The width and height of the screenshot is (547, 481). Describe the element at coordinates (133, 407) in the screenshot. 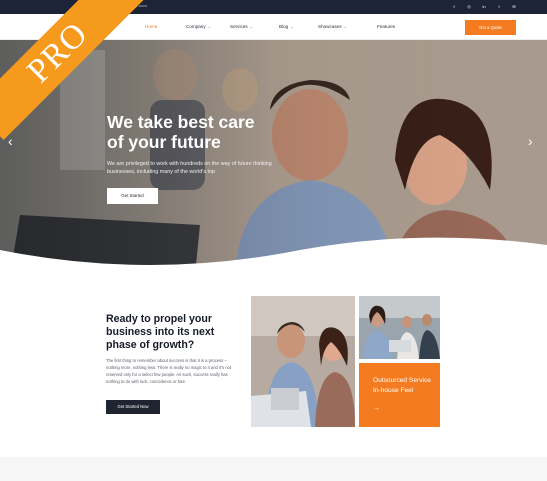

I see `get-started-now-button: Get Started Now` at that location.